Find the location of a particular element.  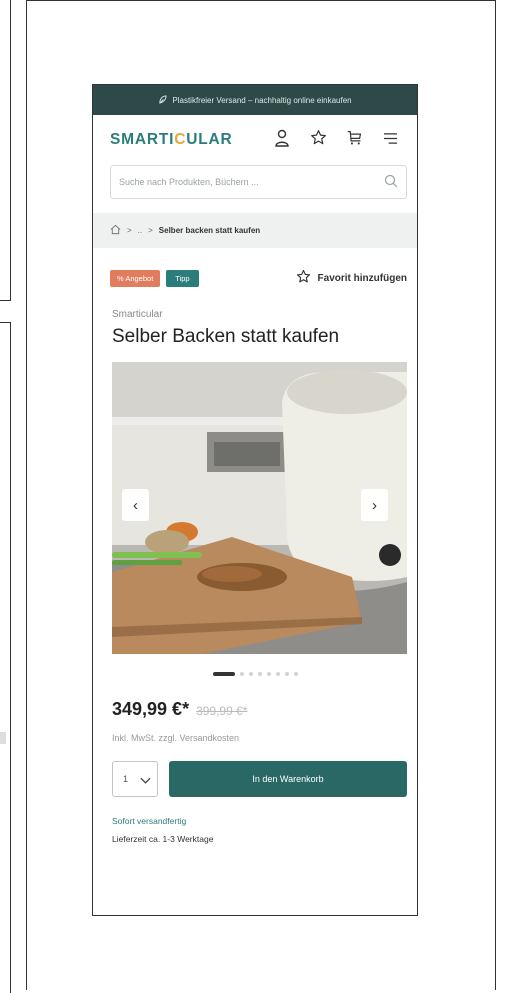

original-price: 399,99 €* is located at coordinates (222, 711).